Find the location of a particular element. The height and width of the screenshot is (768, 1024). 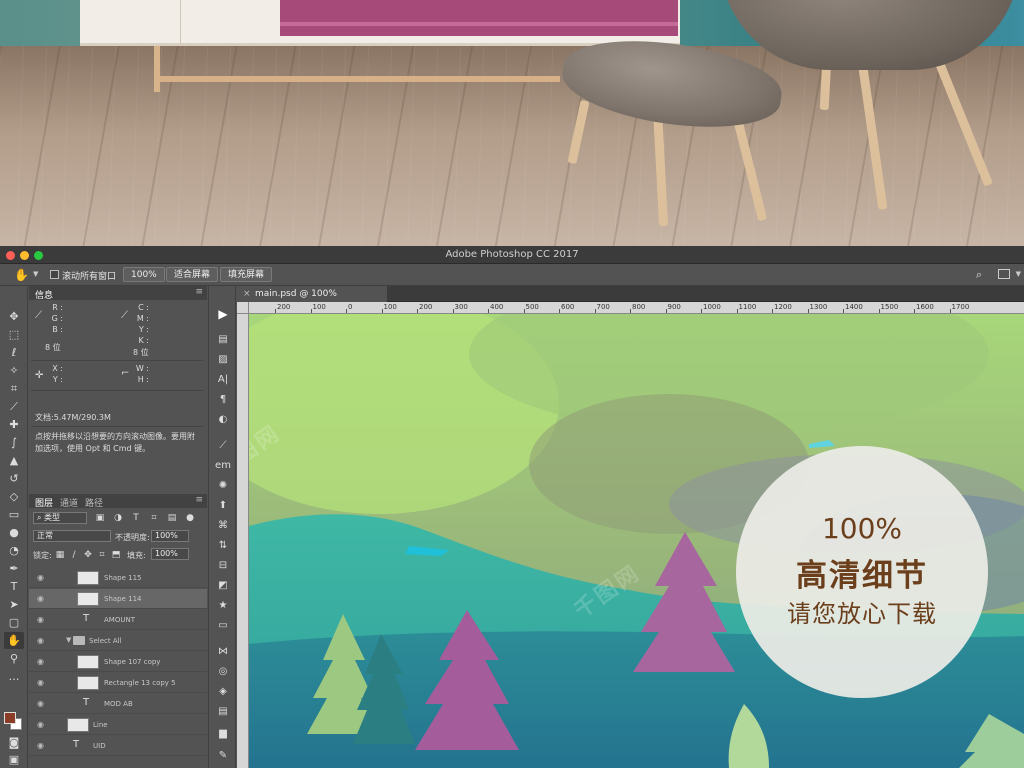

type-filter-icon: T is located at coordinates (136, 518).